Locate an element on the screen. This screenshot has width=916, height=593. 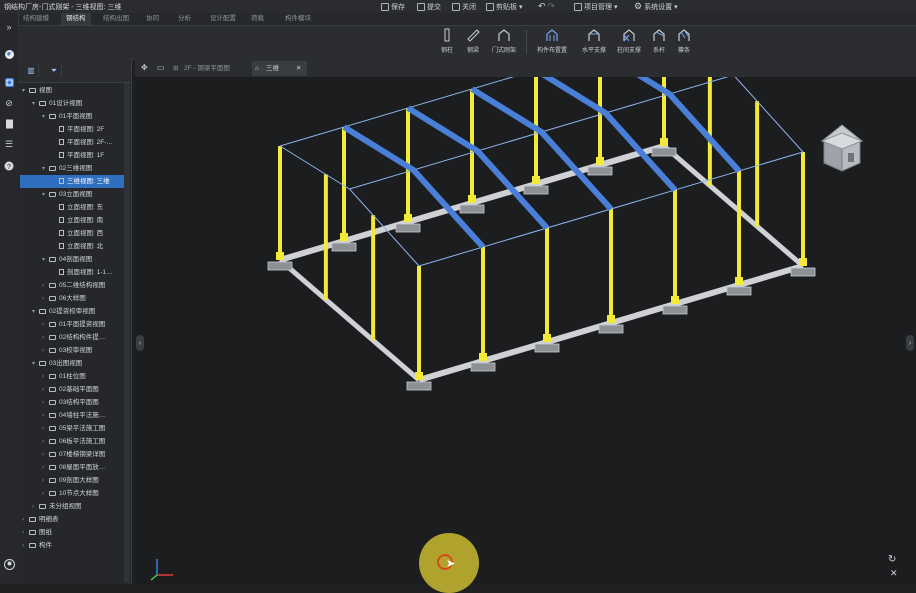
tree-node: › 05二维结构视图 is located at coordinates (72, 285).